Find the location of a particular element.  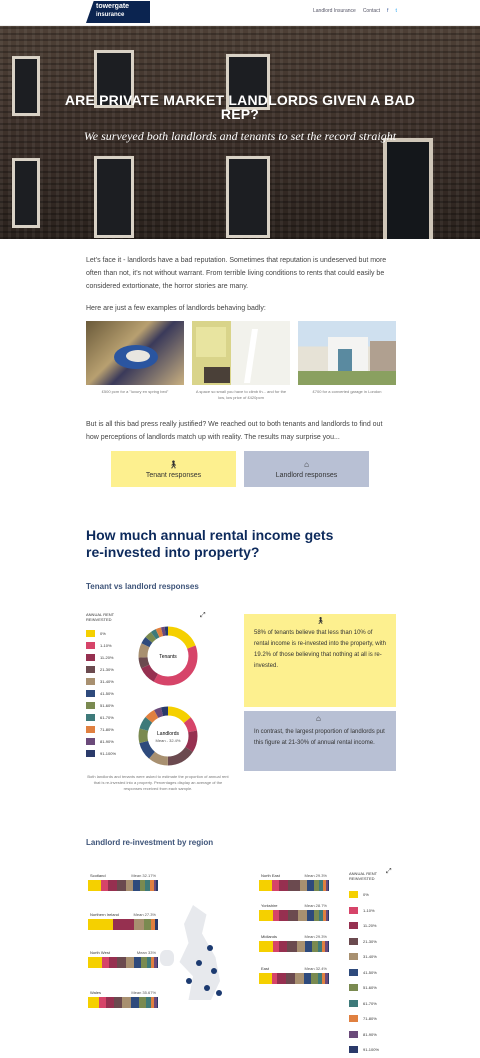

photo-bed is located at coordinates (135, 353).